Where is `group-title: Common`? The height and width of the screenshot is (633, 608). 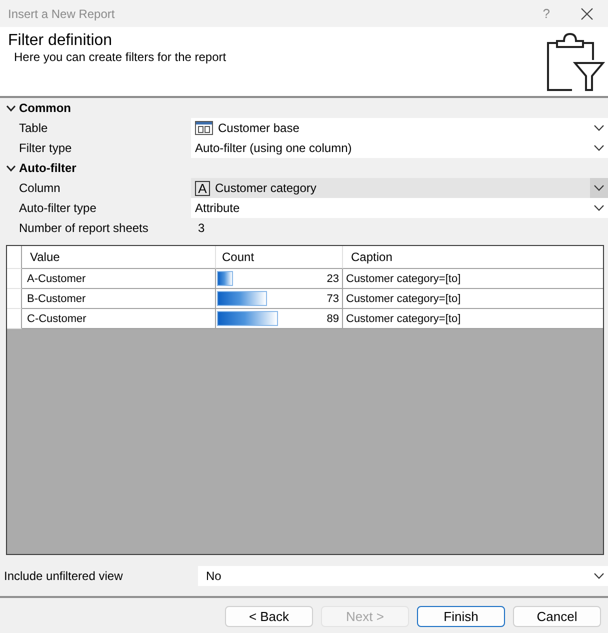
group-title: Common is located at coordinates (45, 108).